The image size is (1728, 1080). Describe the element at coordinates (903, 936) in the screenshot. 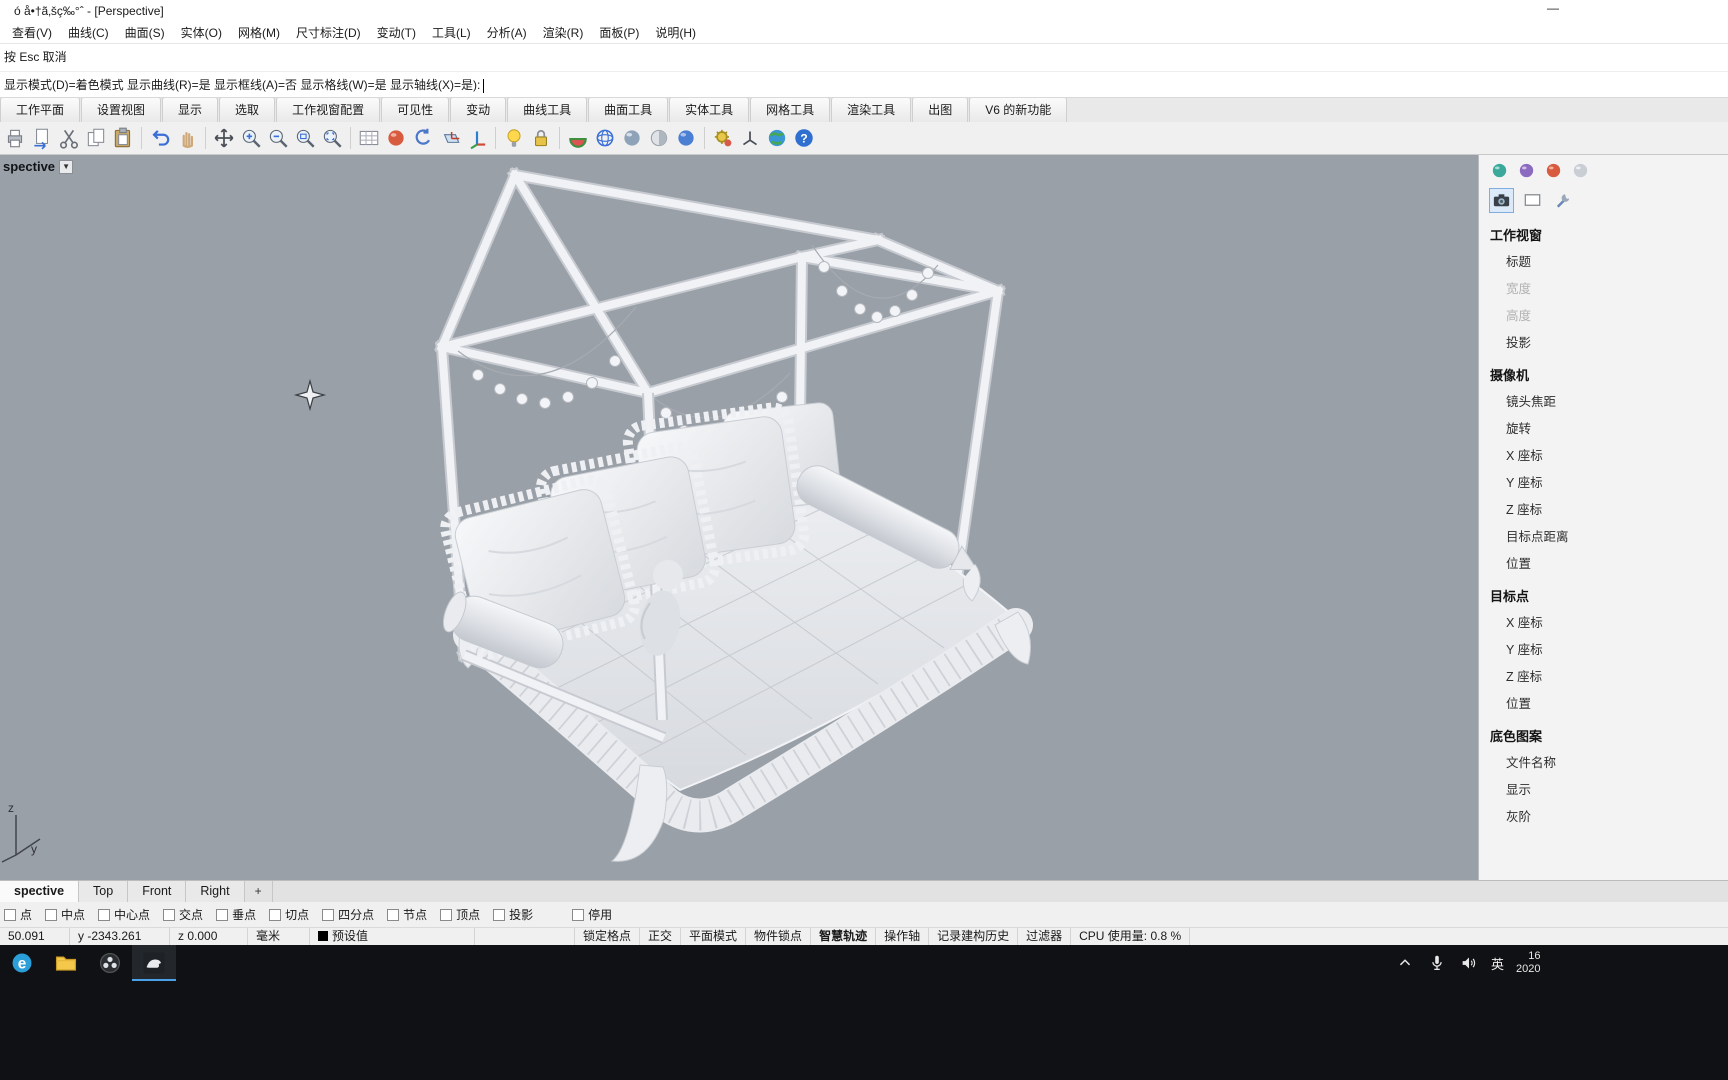

I see `status-toggle: 操作轴` at that location.